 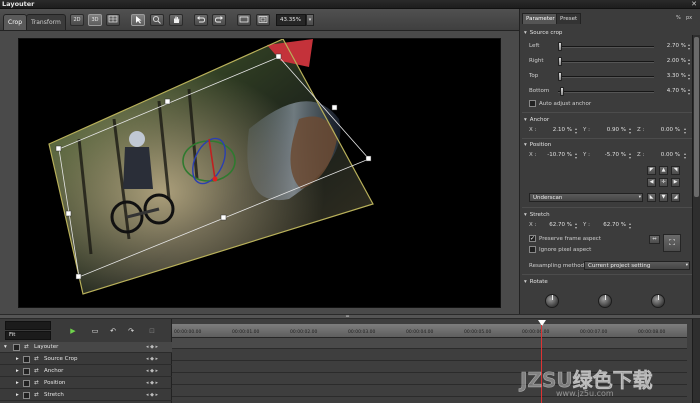 I want to click on expand-icon: ▾, so click(x=5, y=347).